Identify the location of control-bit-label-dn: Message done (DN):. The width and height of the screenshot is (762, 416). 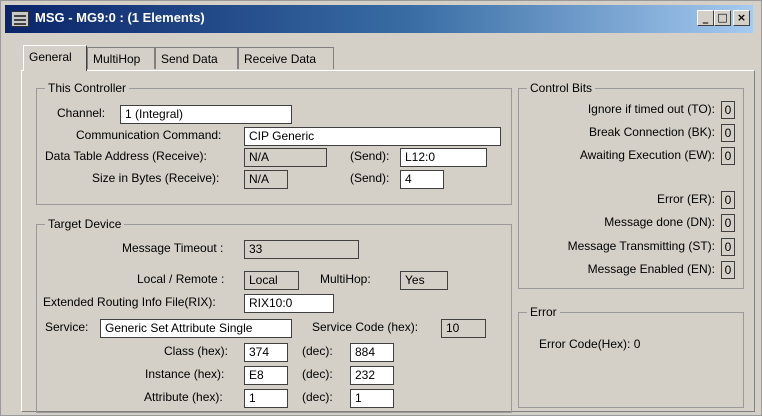
(659, 222).